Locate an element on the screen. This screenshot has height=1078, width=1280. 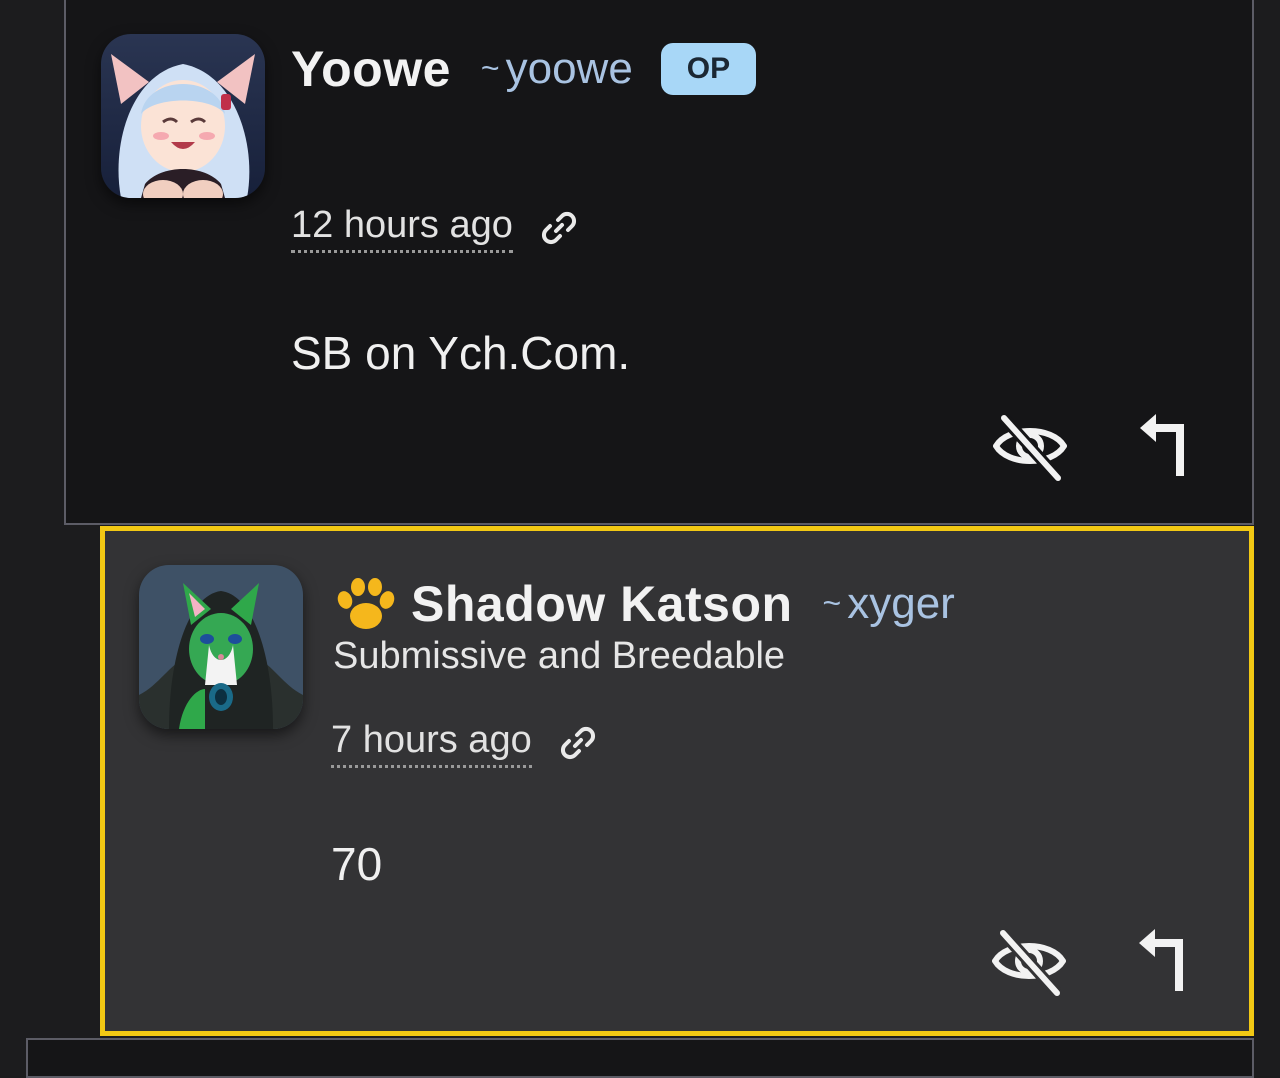
display-name: Shadow Katson is located at coordinates (602, 604).